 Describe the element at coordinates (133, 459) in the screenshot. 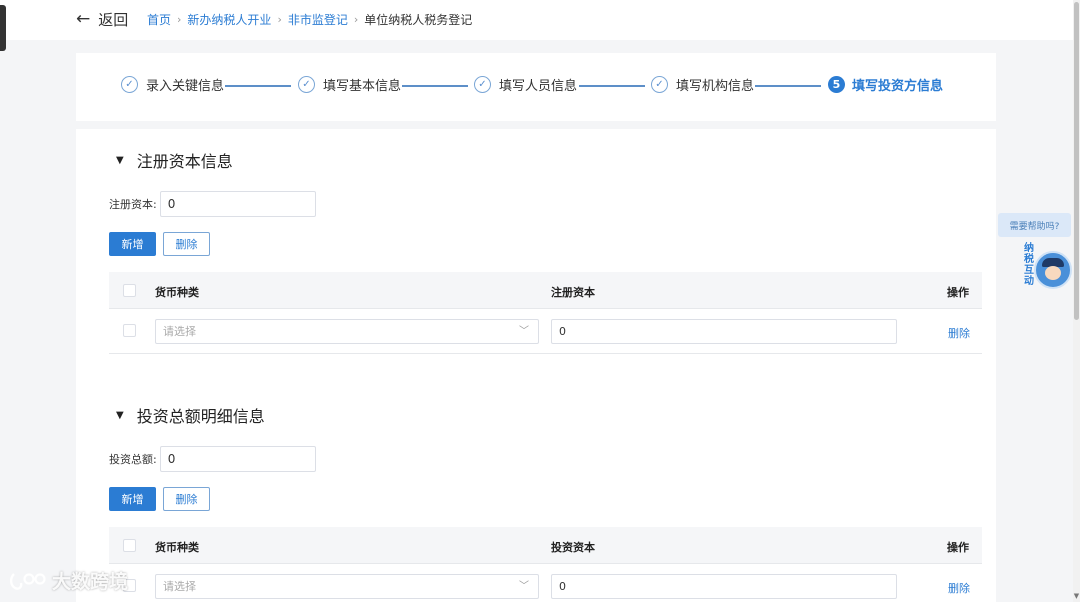

I see `field-label: 投资总额:` at that location.